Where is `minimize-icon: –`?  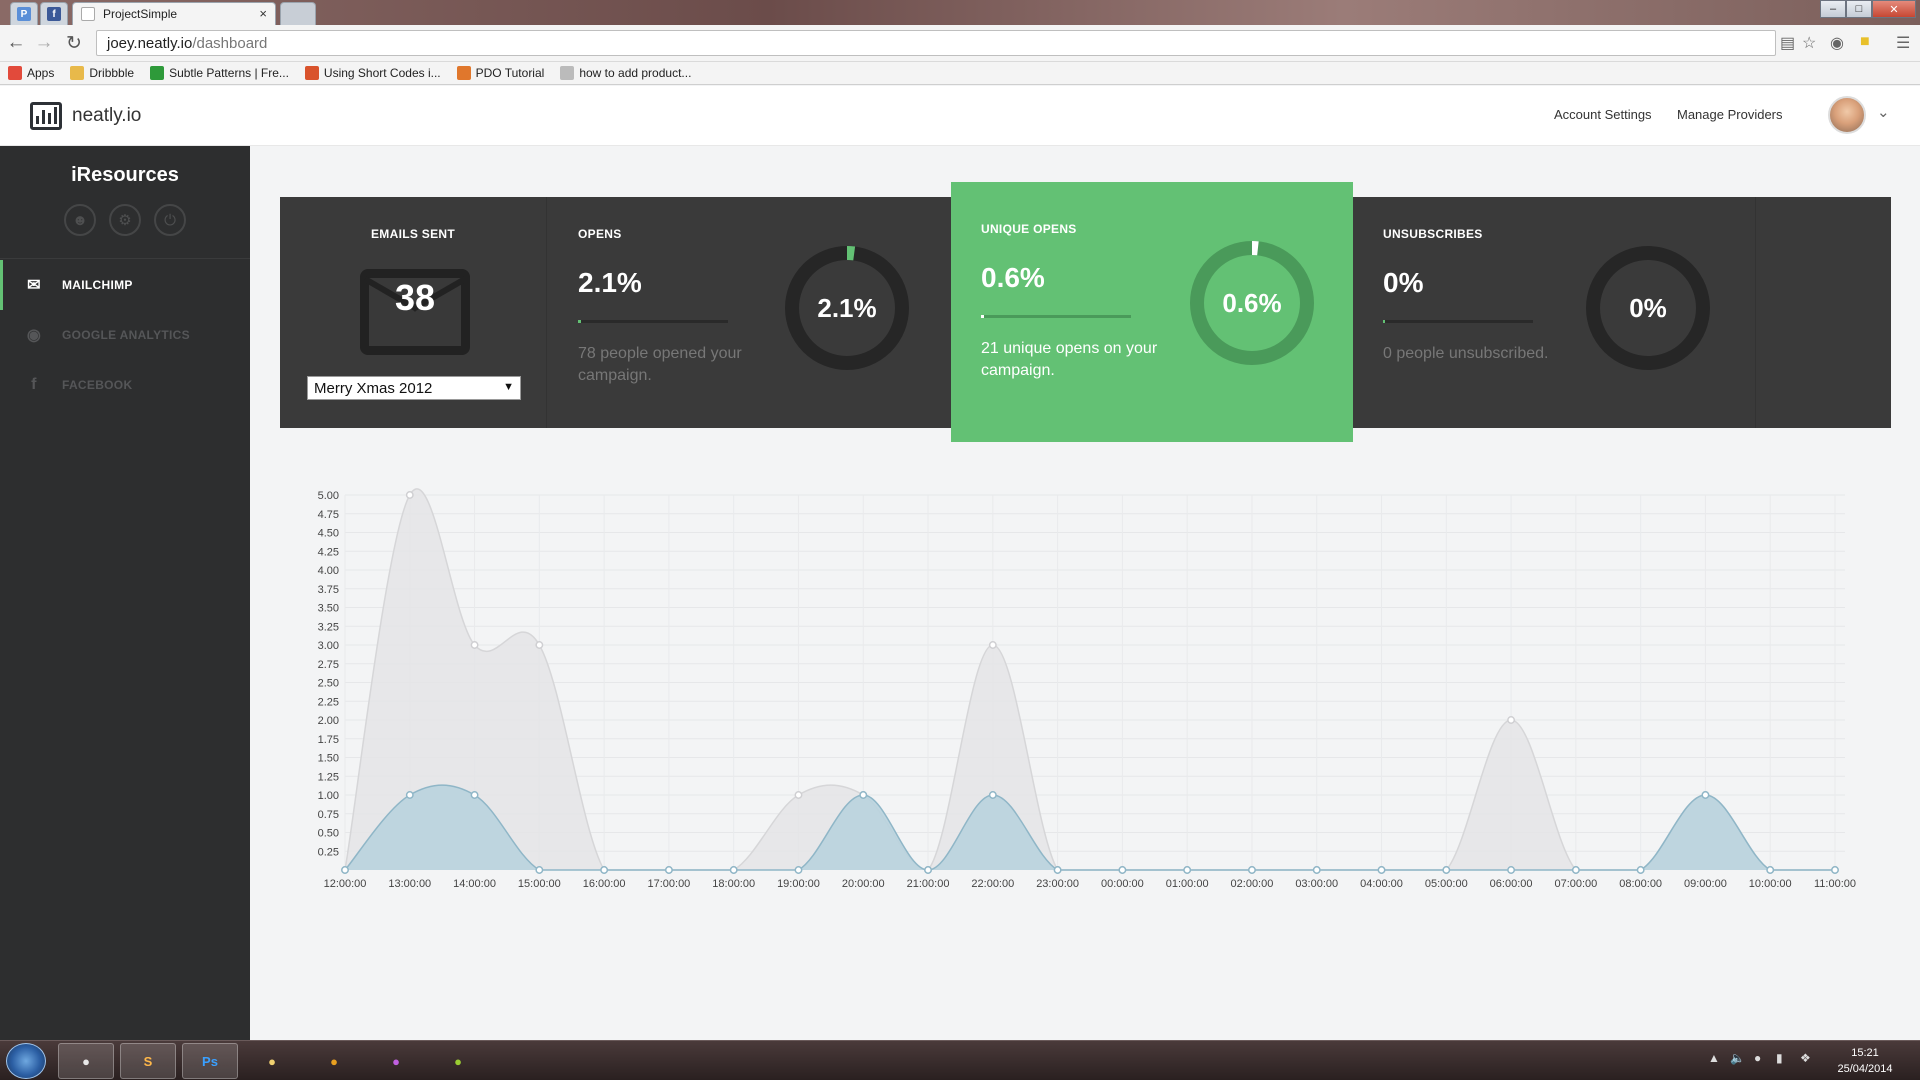 minimize-icon: – is located at coordinates (1833, 9).